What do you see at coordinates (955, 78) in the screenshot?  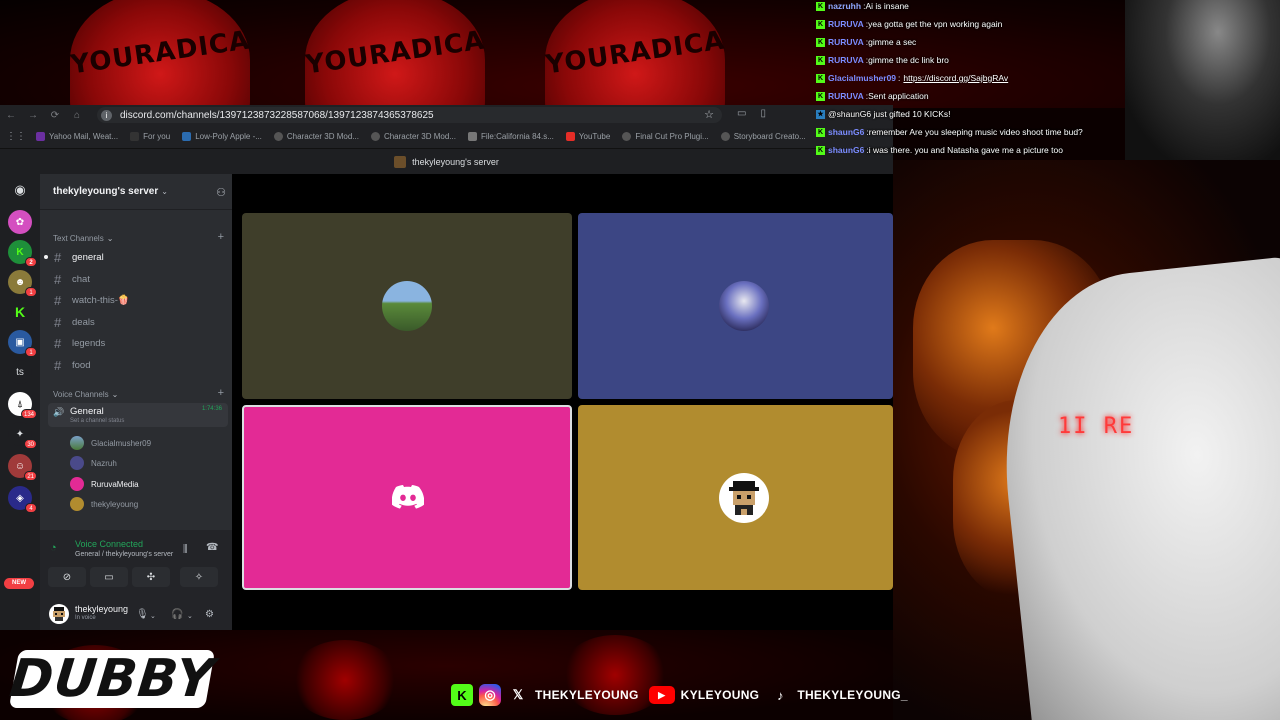 I see `chat-link: https://discord.gg/SajbgRAv` at bounding box center [955, 78].